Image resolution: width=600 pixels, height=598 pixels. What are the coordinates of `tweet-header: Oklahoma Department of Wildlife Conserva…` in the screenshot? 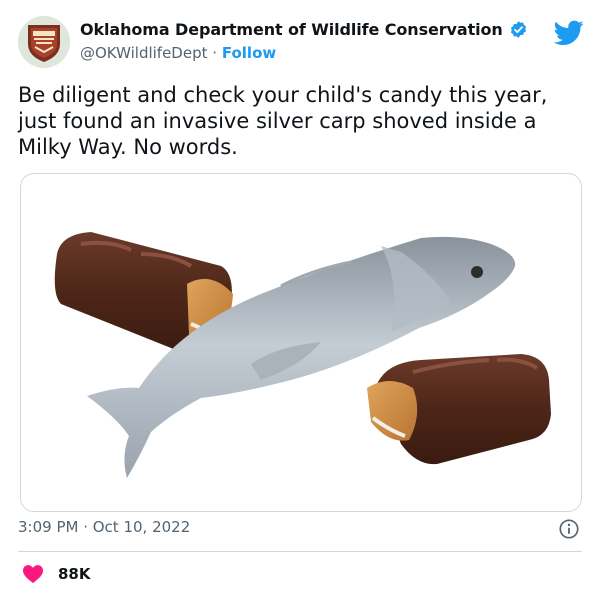 It's located at (301, 42).